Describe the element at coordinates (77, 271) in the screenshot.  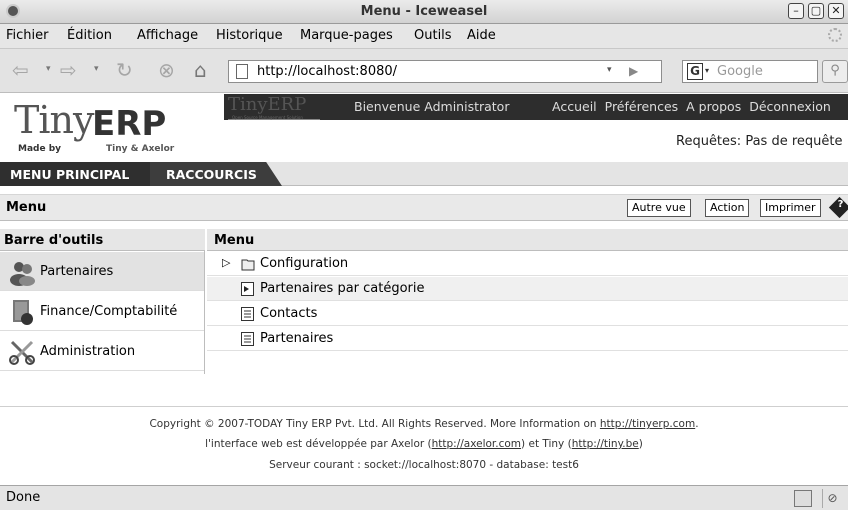
I see `sidebar-item-label: Partenaires` at that location.